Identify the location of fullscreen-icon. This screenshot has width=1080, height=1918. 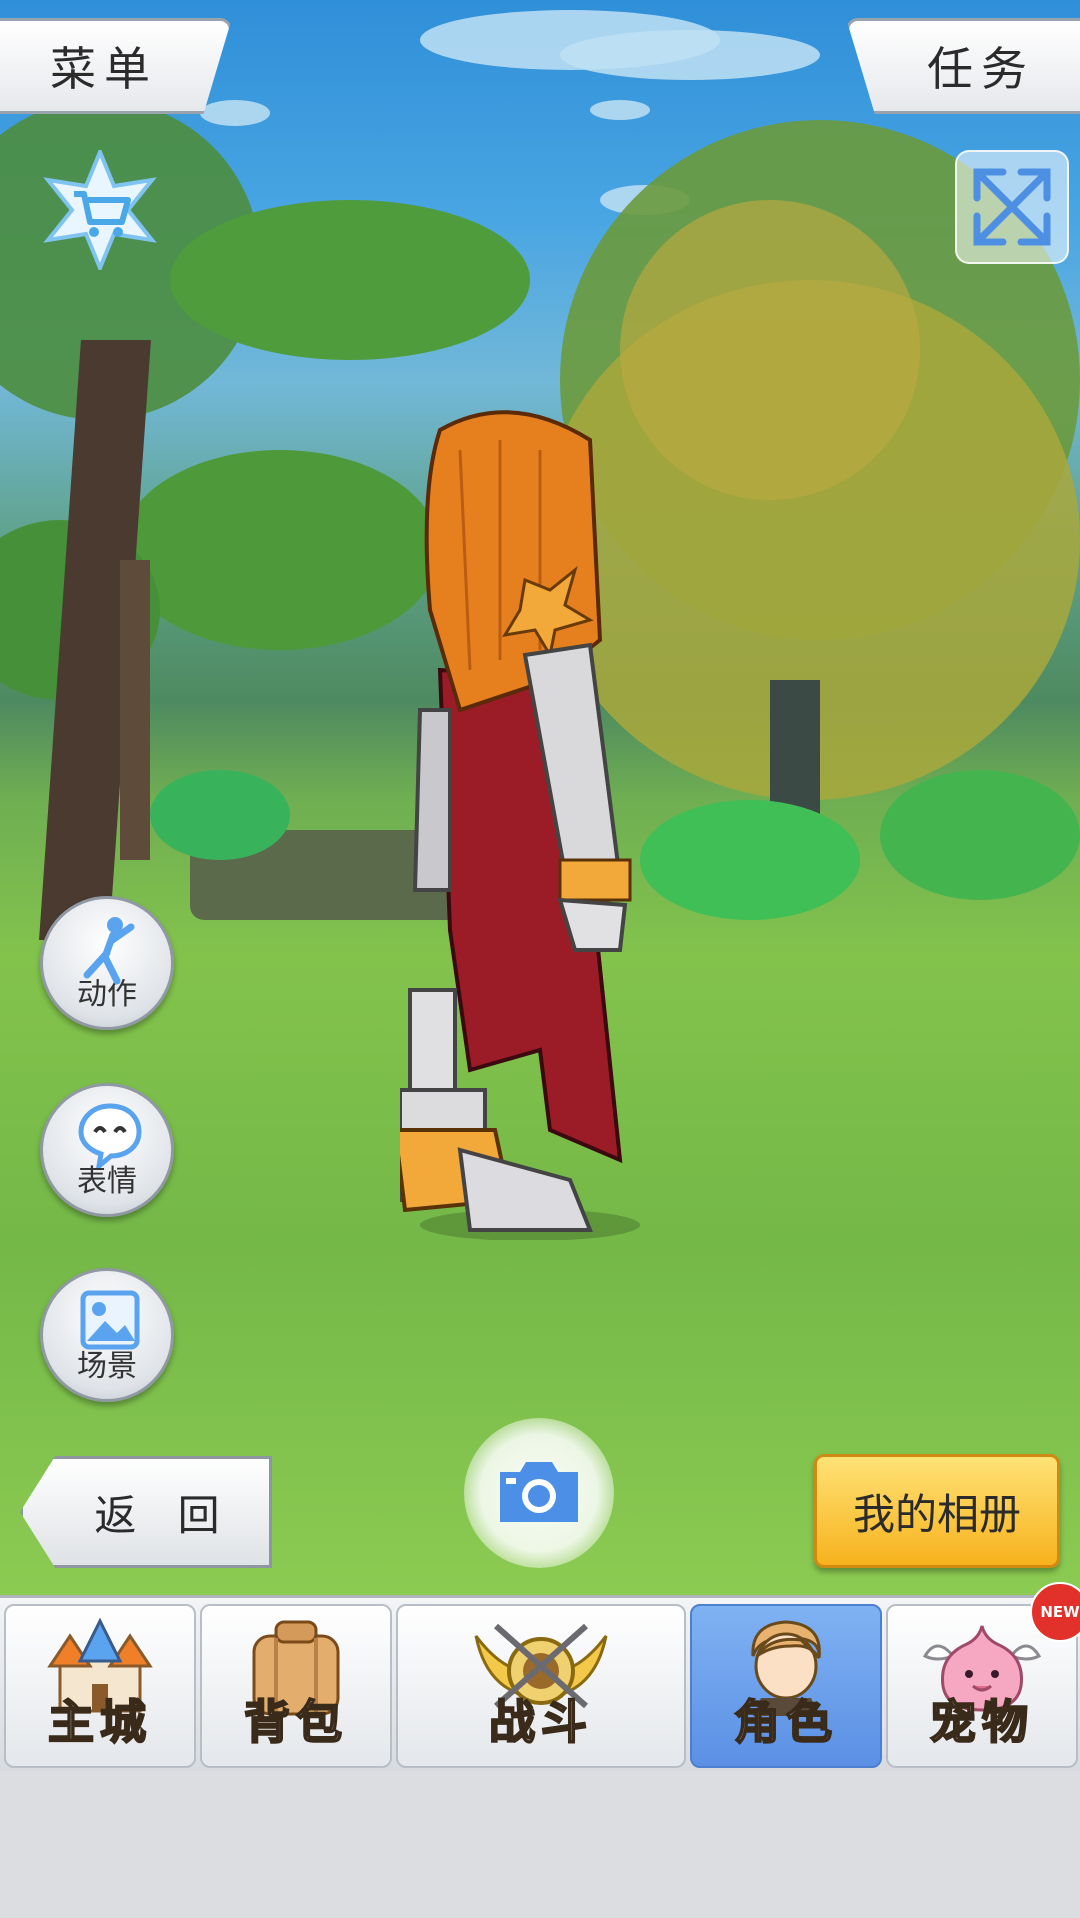
(1012, 207).